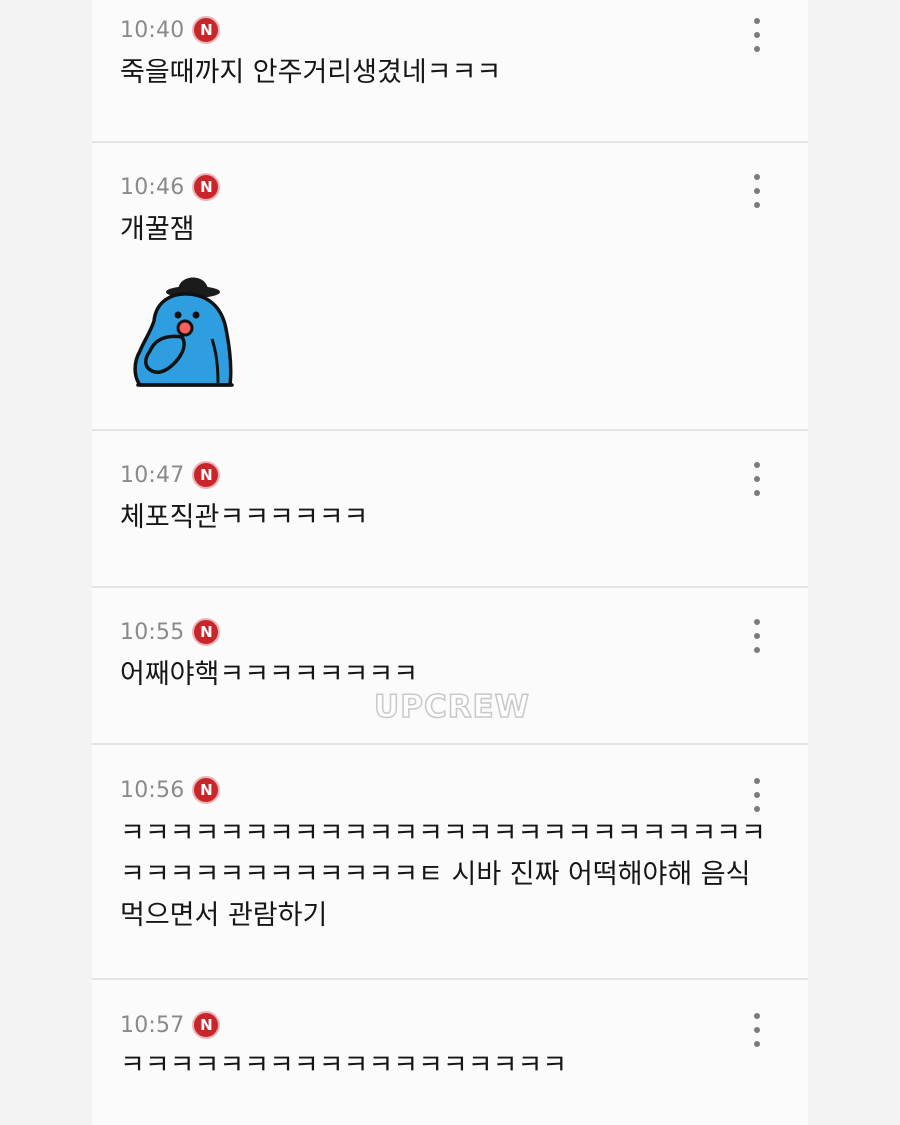 The width and height of the screenshot is (900, 1125). I want to click on comment-text: 죽을때까지 안주거리생겼네ㅋㅋㅋ, so click(311, 72).